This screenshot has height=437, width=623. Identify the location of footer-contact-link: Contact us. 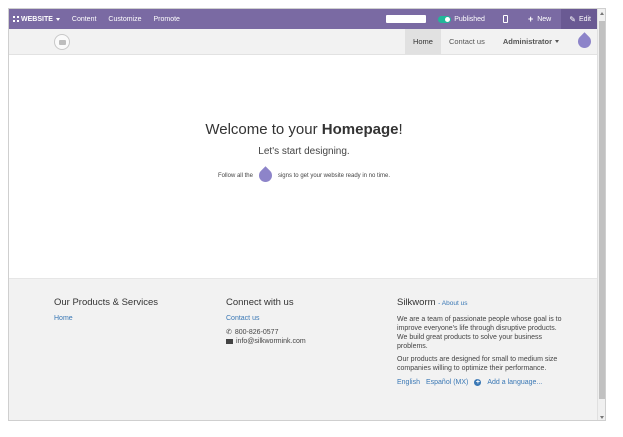
(301, 318).